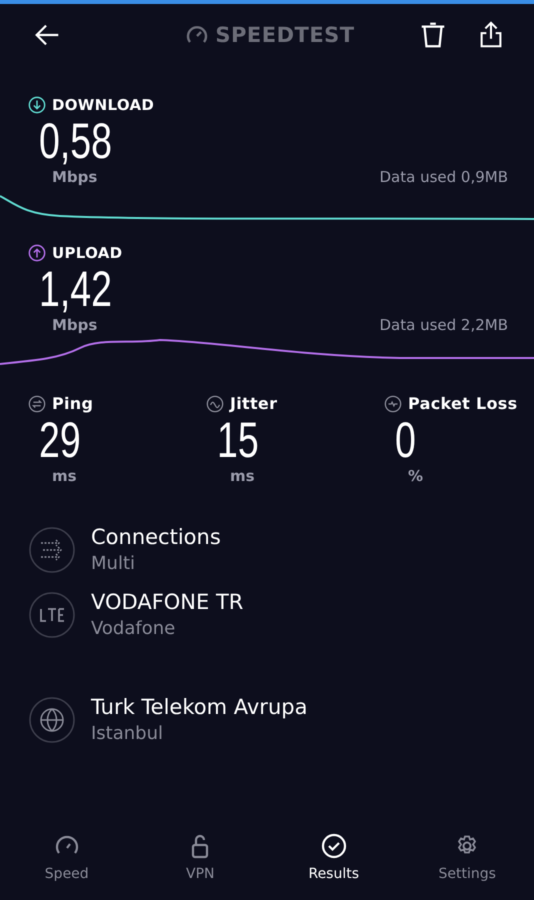  I want to click on detail-subtitle: Multi, so click(113, 563).